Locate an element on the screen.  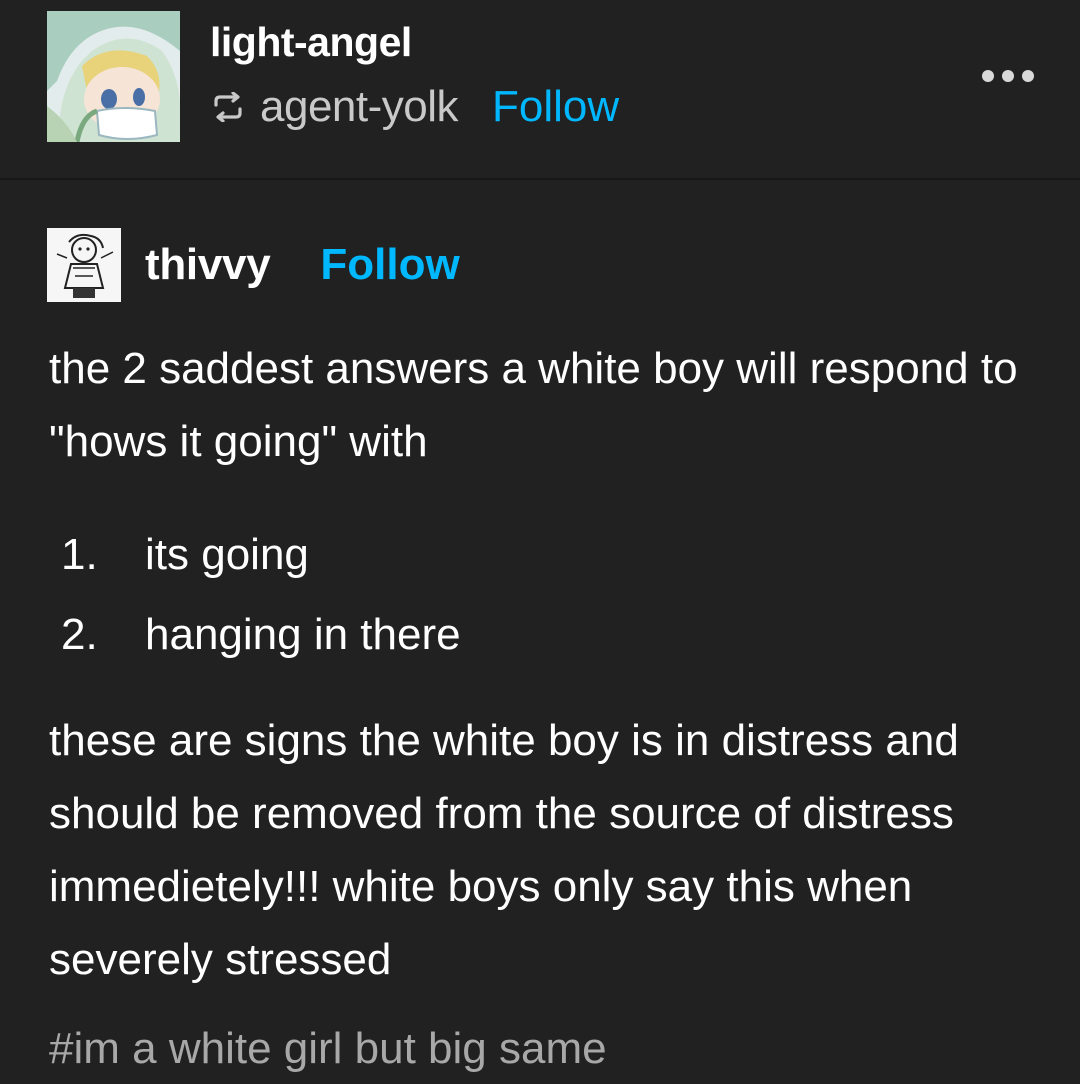
list-text: its going is located at coordinates (227, 554).